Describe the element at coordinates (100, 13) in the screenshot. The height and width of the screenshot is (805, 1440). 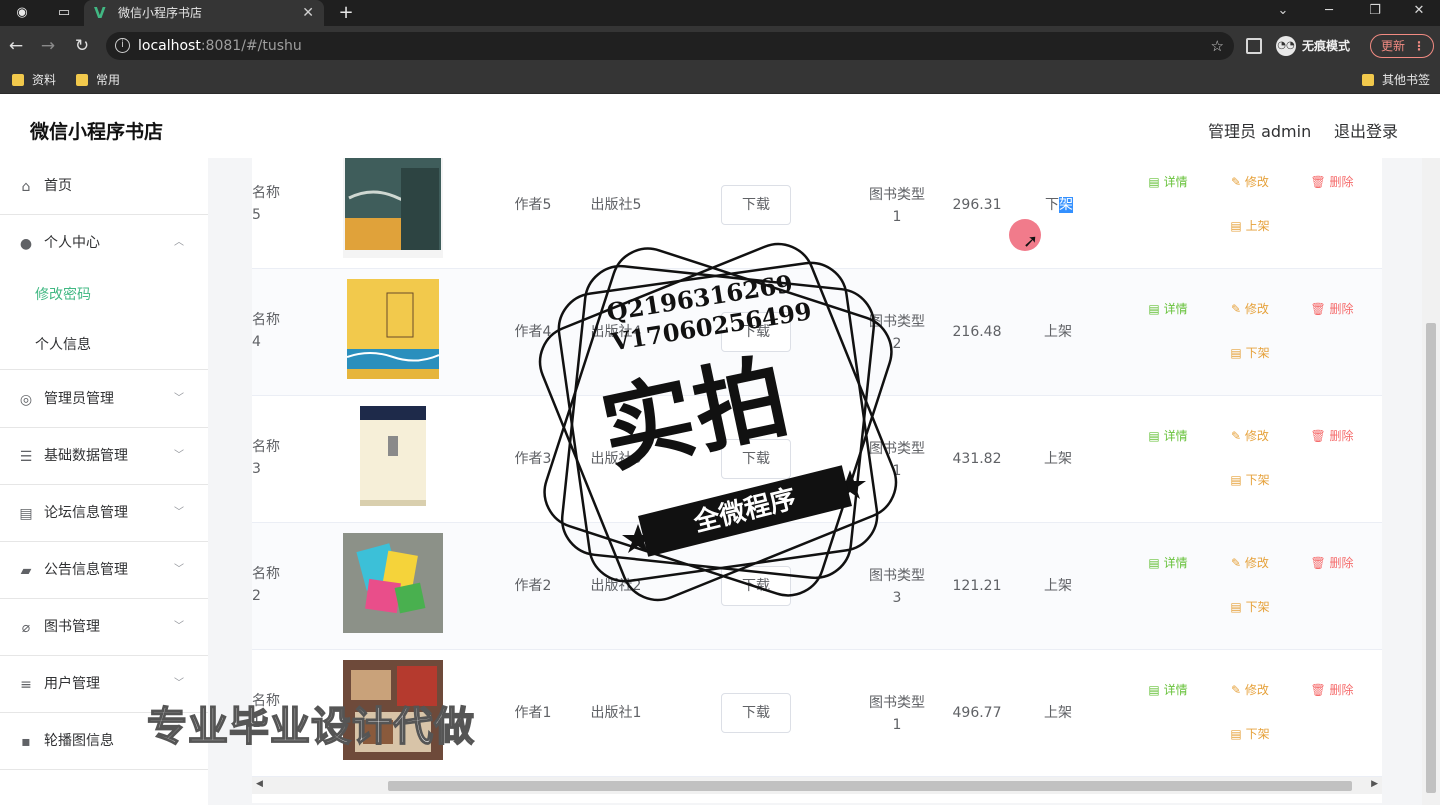
I see `vue-logo-icon: V` at that location.